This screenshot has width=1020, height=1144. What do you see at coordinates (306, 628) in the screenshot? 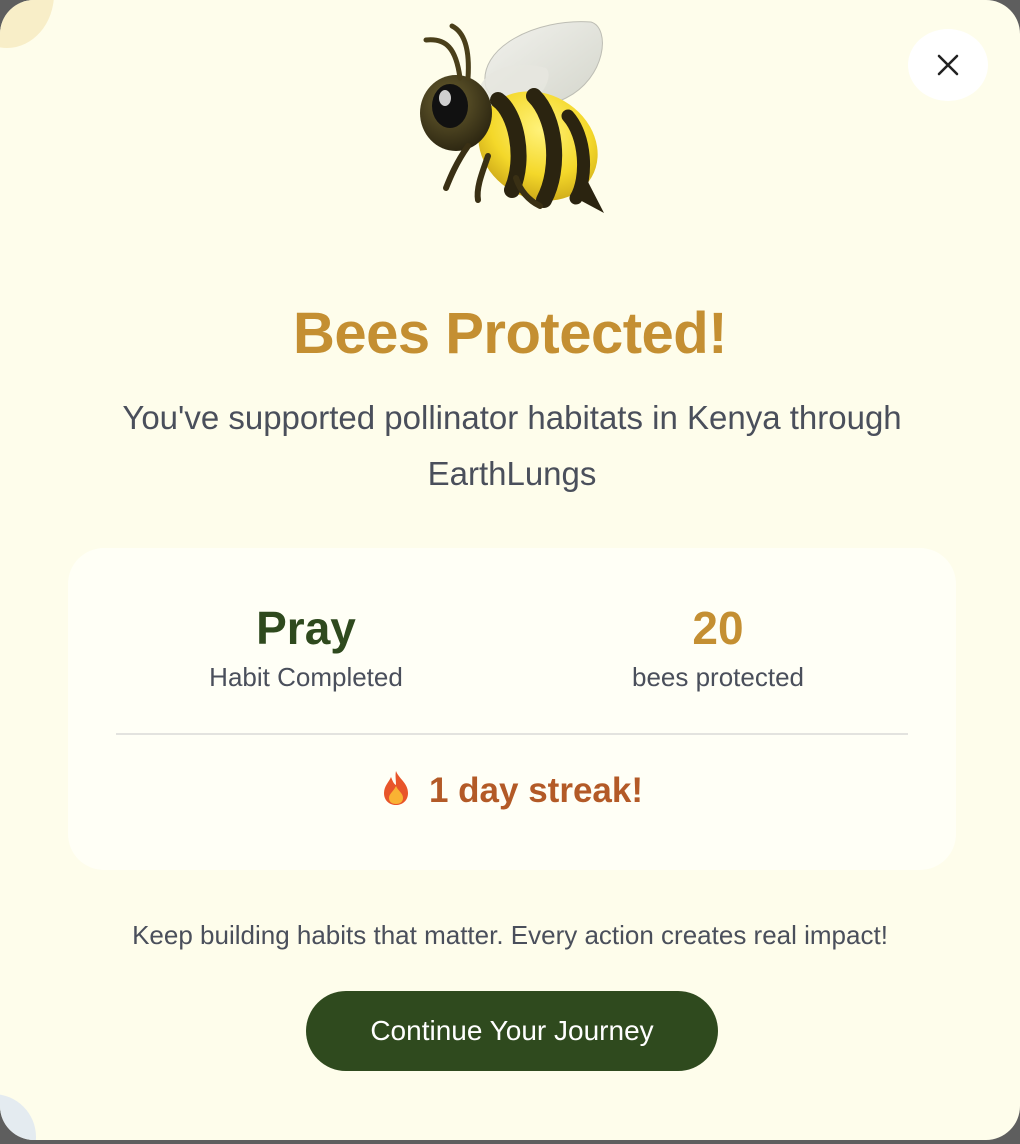
I see `habit-name: Pray` at bounding box center [306, 628].